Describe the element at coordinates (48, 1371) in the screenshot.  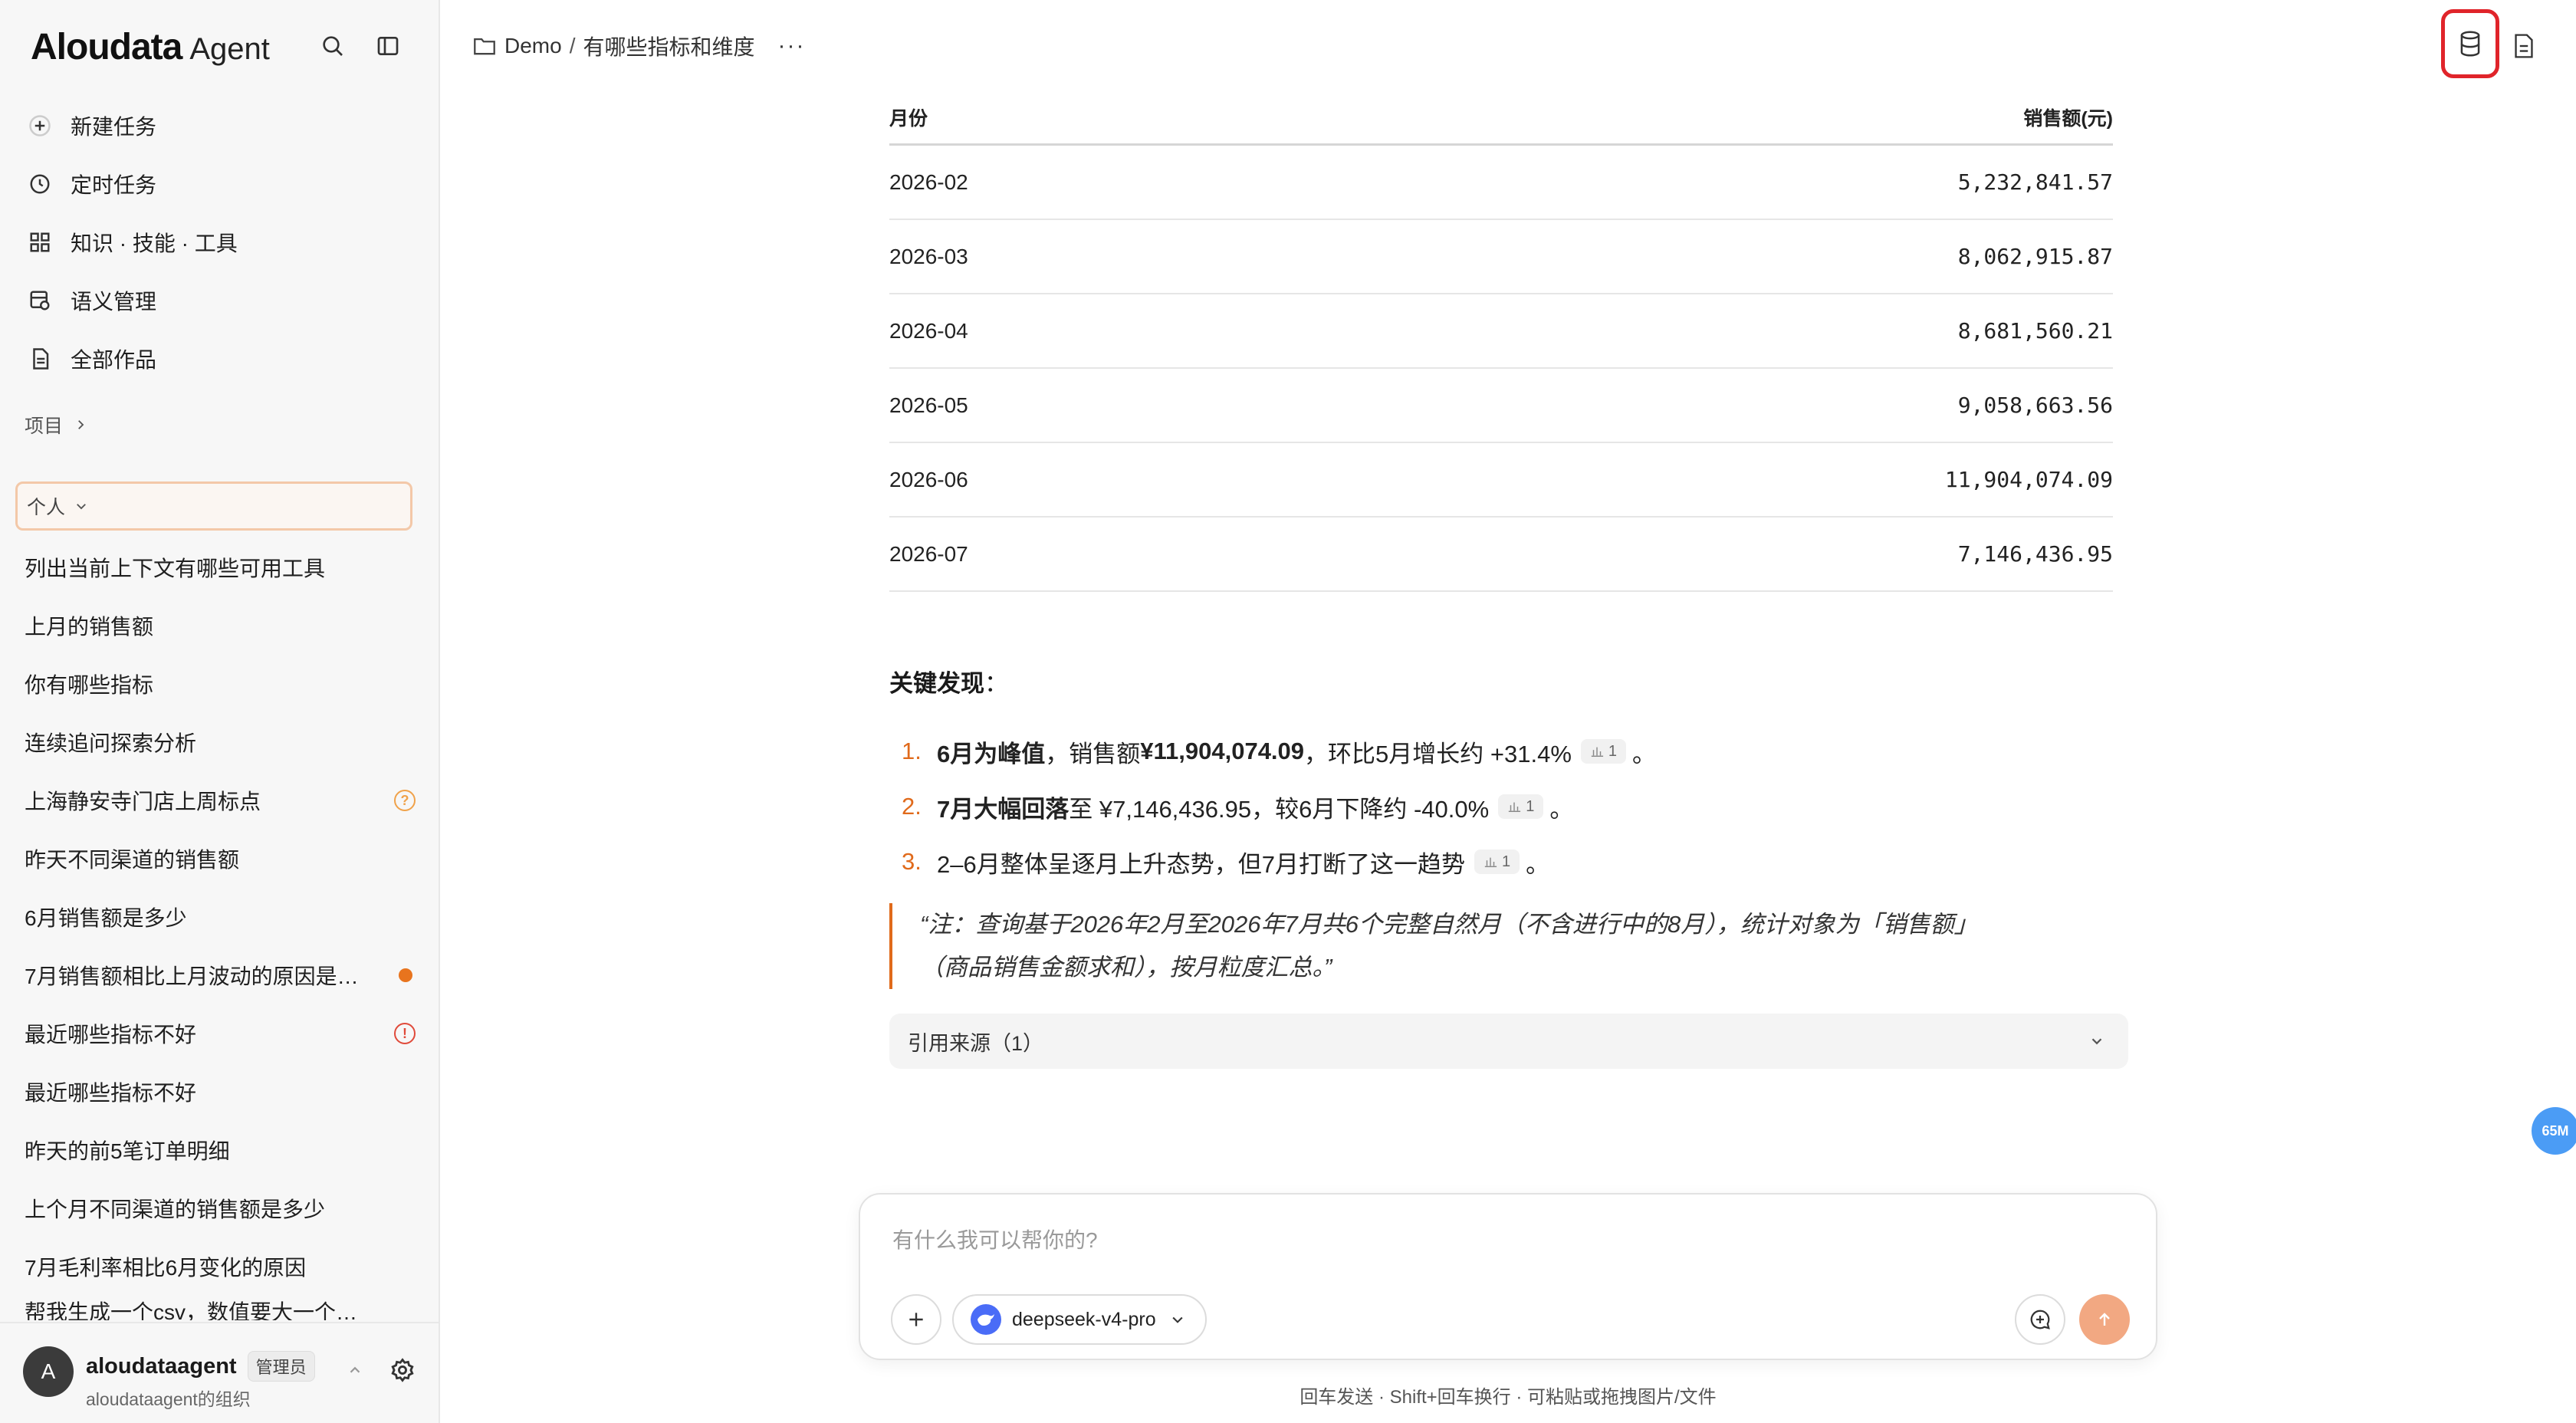
I see `avatar: A` at that location.